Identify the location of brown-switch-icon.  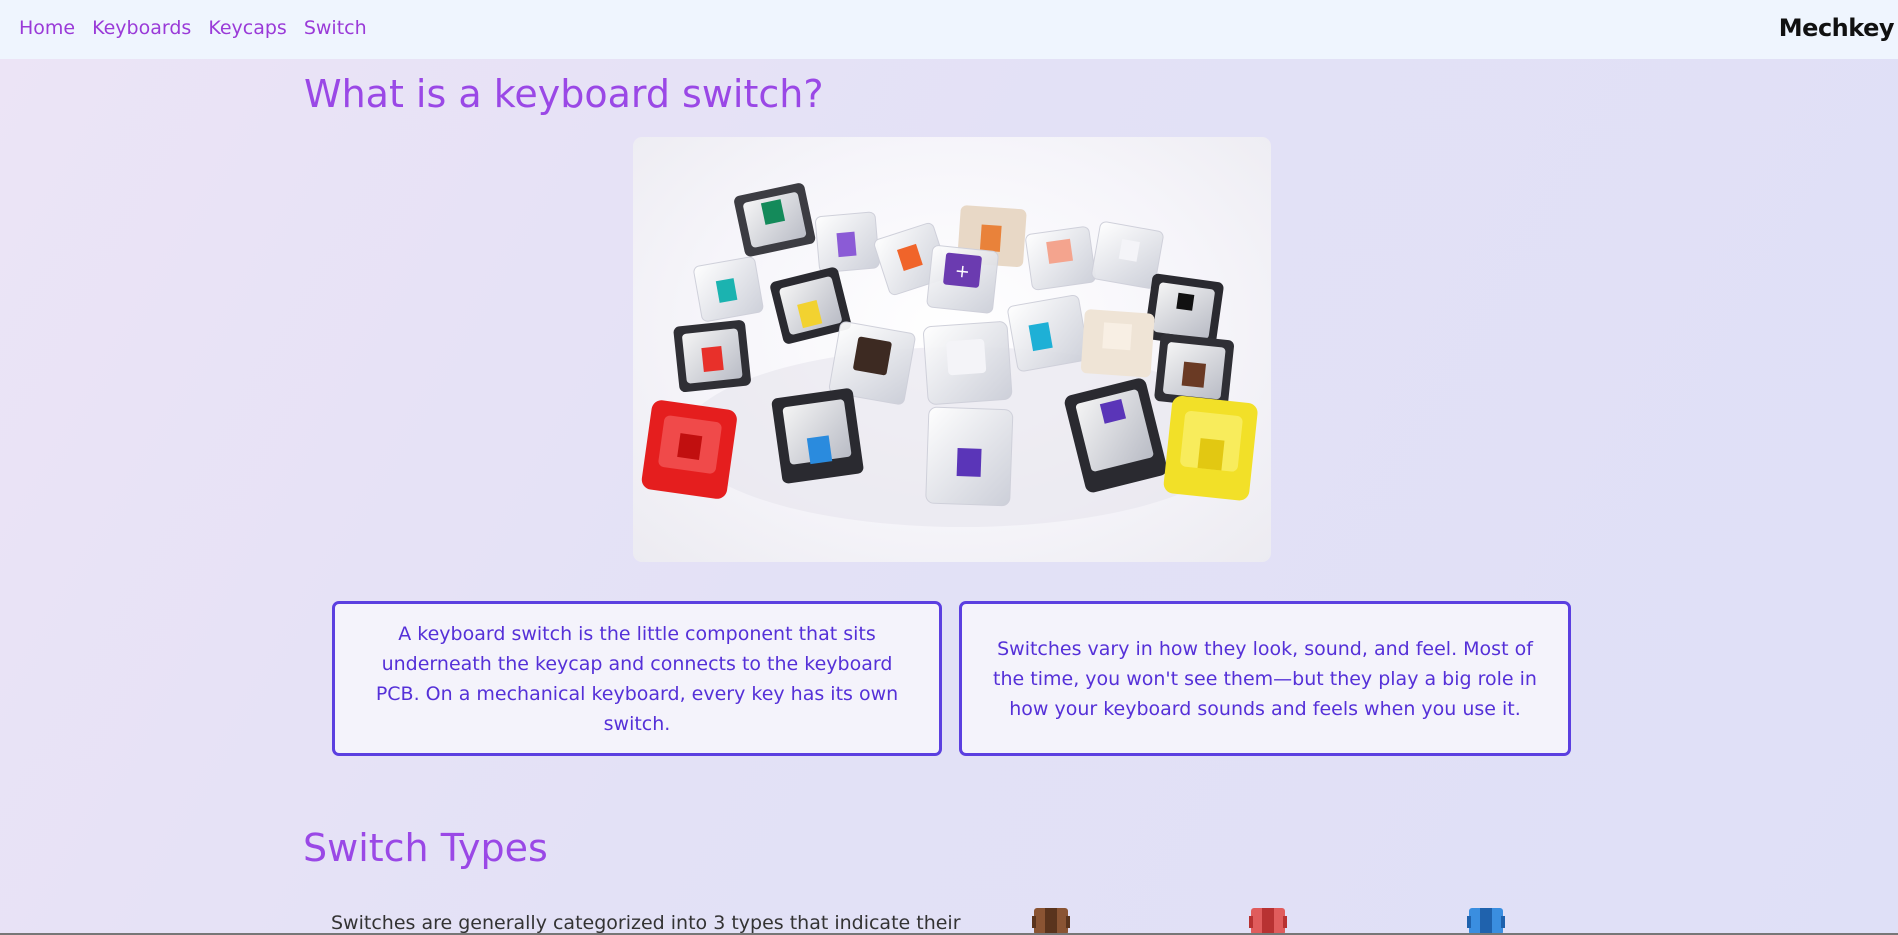
(1051, 921).